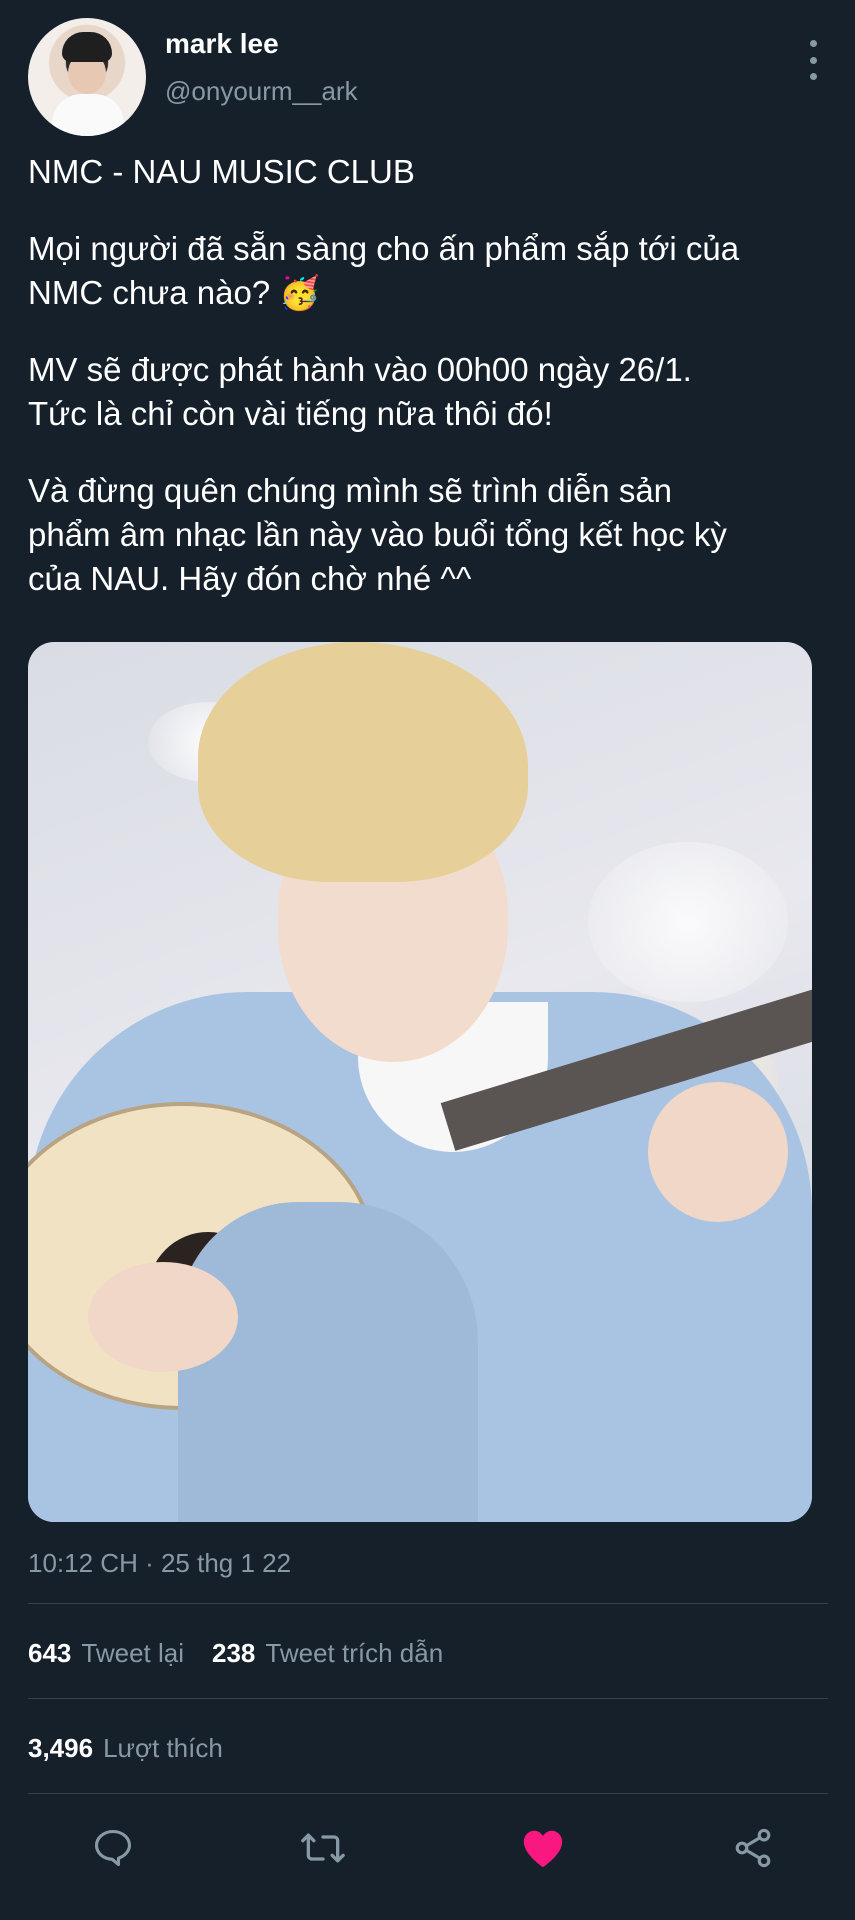 The width and height of the screenshot is (855, 1920). Describe the element at coordinates (543, 1848) in the screenshot. I see `heart-icon` at that location.